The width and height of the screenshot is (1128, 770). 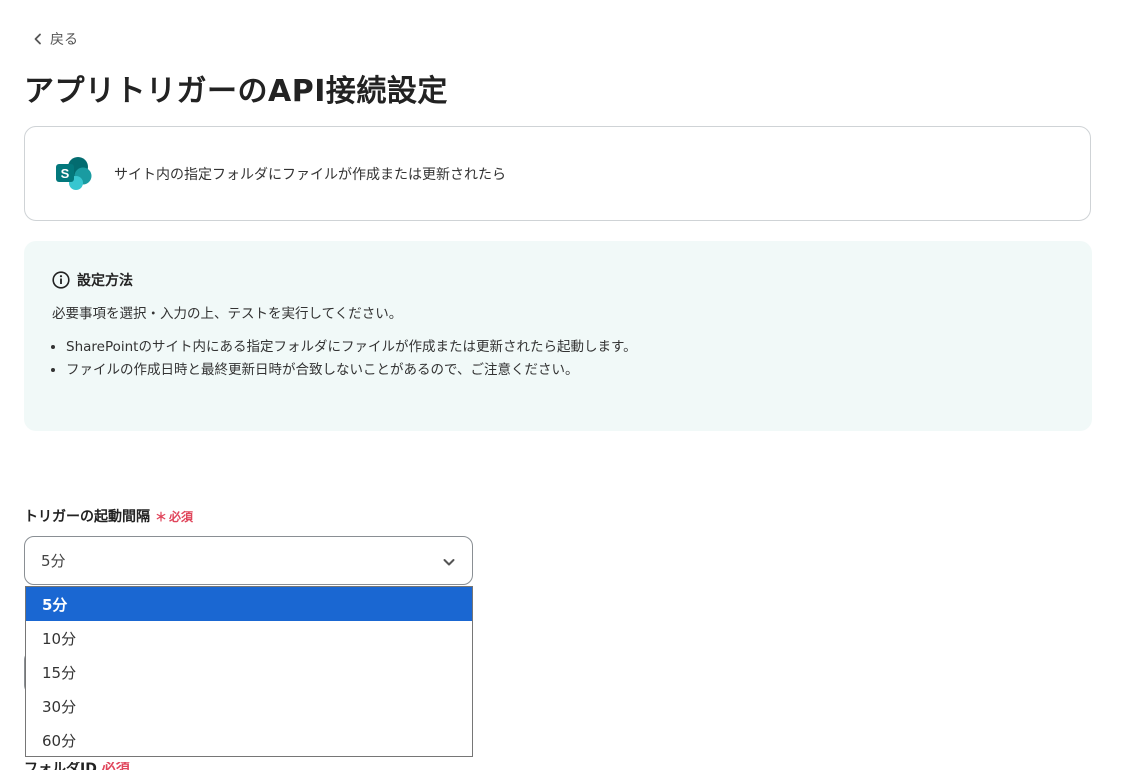 I want to click on dropdown-option-10: 10分, so click(x=249, y=638).